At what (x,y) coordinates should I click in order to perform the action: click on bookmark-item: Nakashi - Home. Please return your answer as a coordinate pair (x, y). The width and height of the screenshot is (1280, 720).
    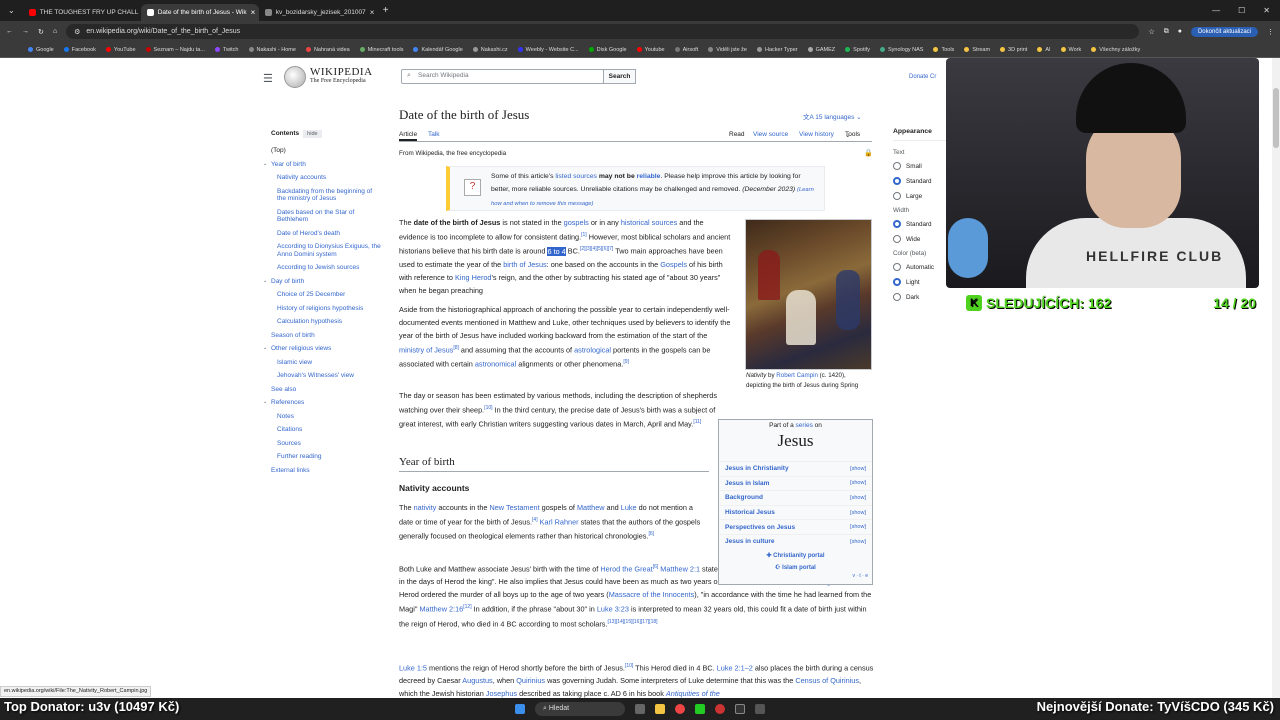
    Looking at the image, I should click on (272, 50).